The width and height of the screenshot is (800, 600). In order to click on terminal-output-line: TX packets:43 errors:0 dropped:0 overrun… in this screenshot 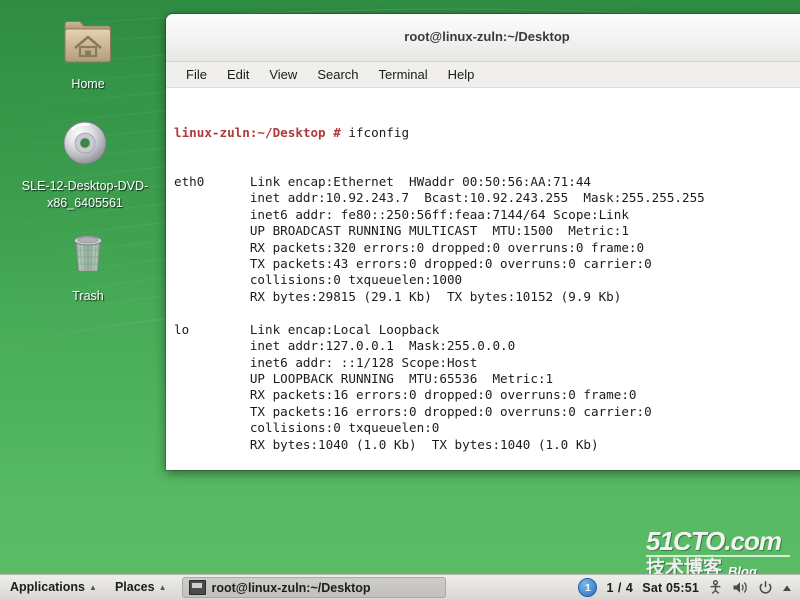, I will do `click(413, 264)`.